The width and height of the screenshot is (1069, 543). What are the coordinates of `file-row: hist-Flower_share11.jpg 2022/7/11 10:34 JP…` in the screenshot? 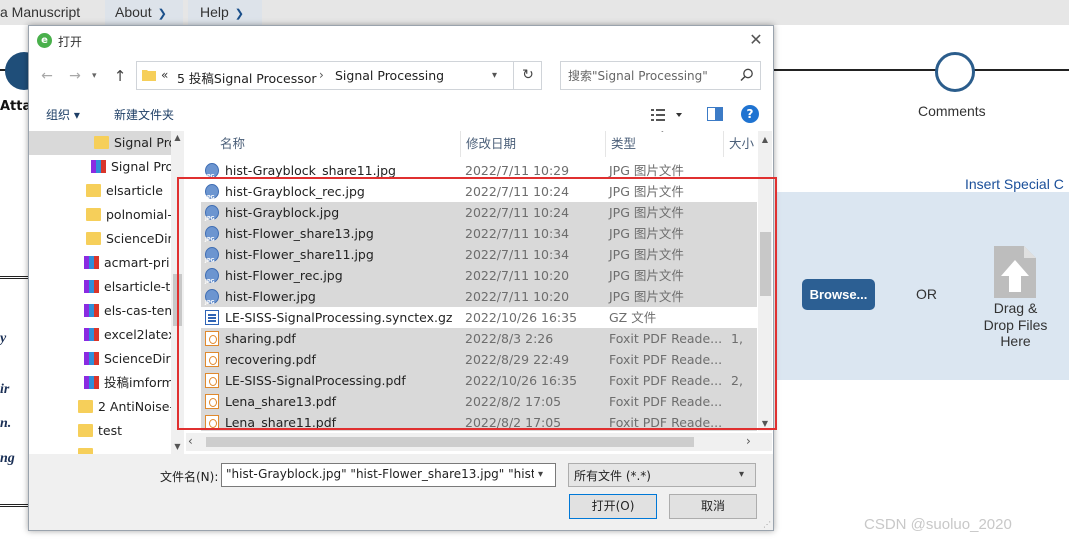 It's located at (479, 258).